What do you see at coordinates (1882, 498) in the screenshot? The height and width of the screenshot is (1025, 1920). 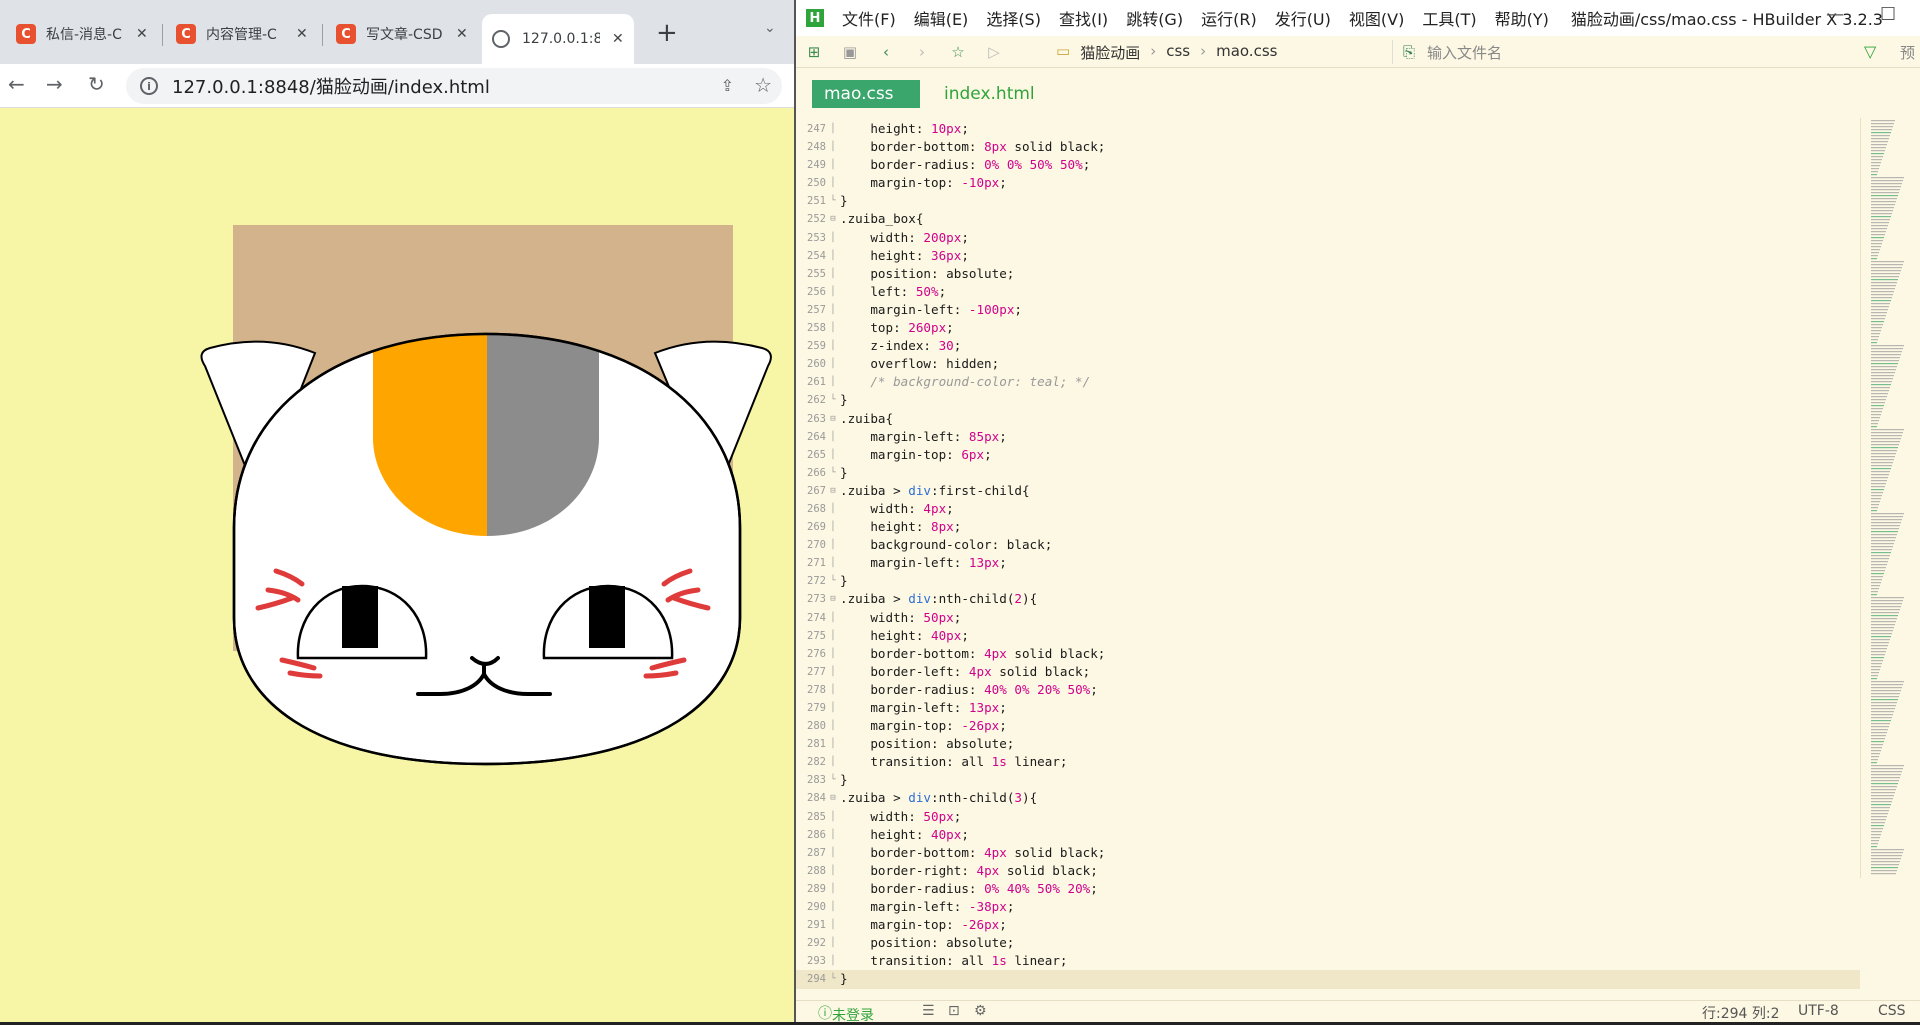 I see `code-minimap` at bounding box center [1882, 498].